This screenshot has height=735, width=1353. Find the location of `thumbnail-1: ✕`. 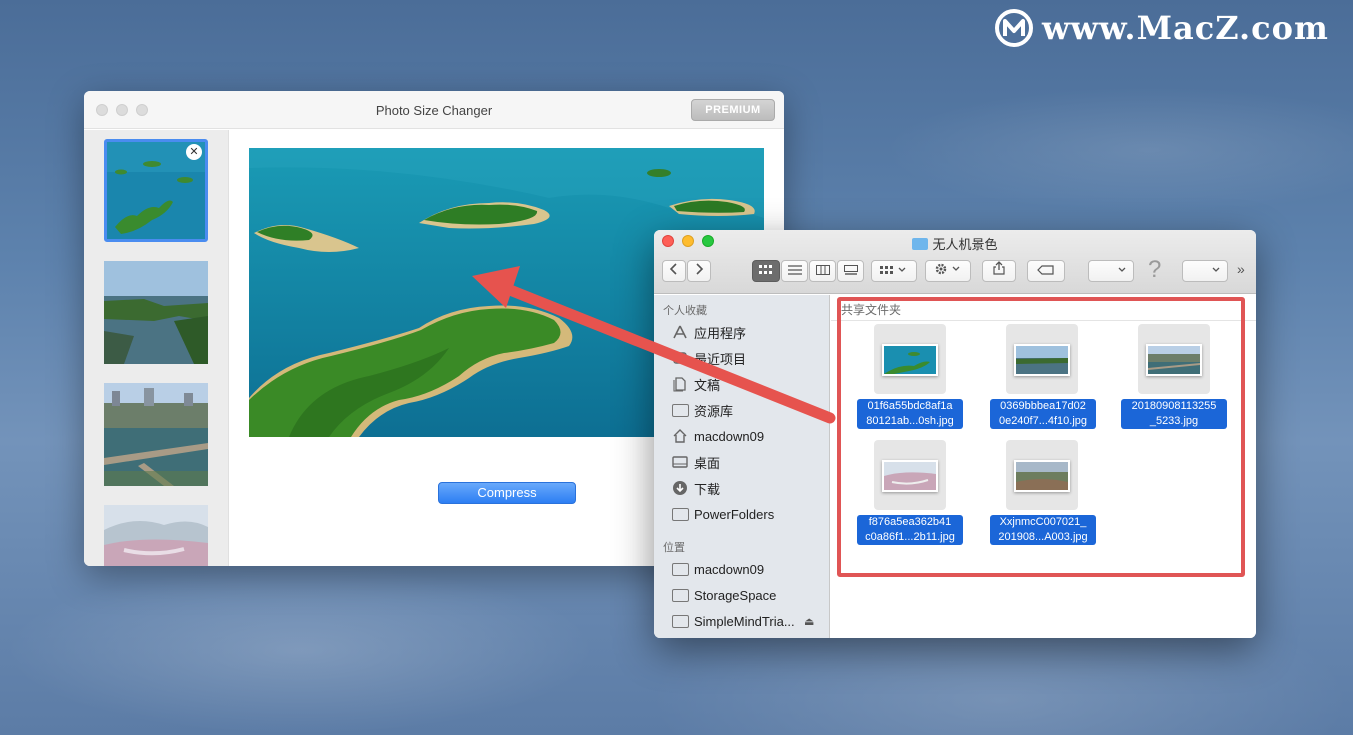

thumbnail-1: ✕ is located at coordinates (156, 190).